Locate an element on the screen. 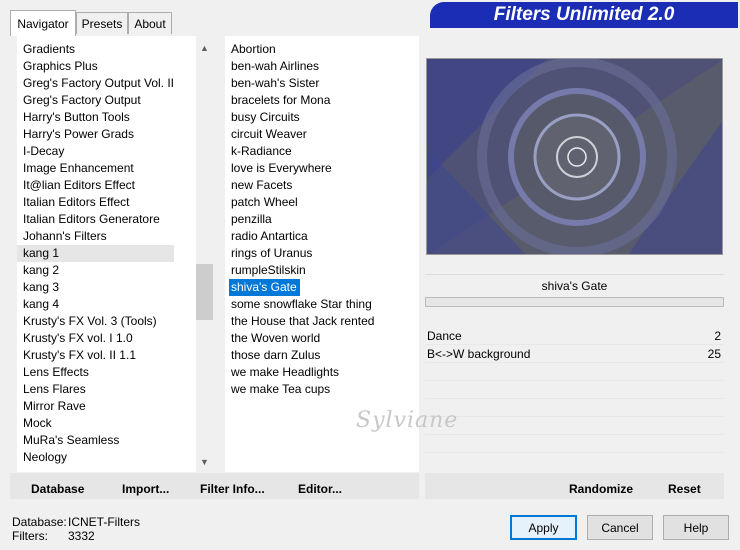 This screenshot has height=550, width=740. app-title: Filters Unlimited 2.0 is located at coordinates (584, 15).